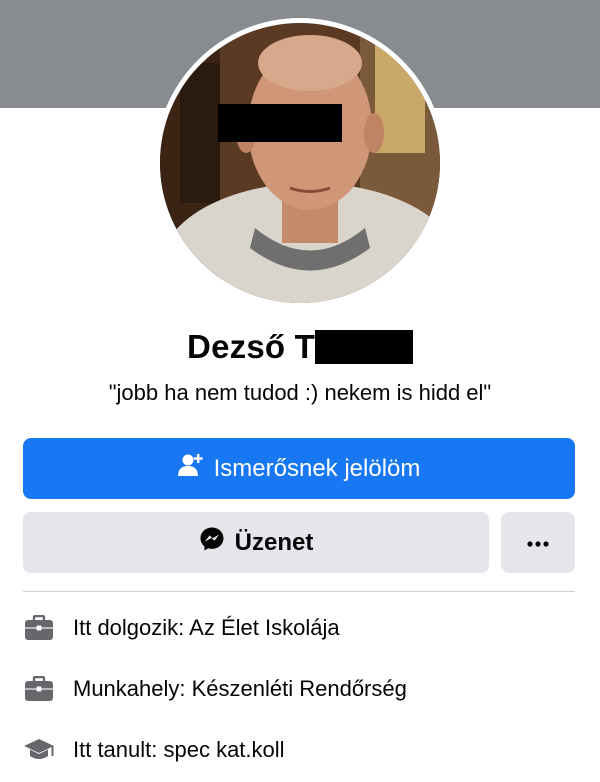 The width and height of the screenshot is (600, 782). Describe the element at coordinates (206, 627) in the screenshot. I see `info-text: Itt dolgozik: Az Élet Iskolája` at that location.